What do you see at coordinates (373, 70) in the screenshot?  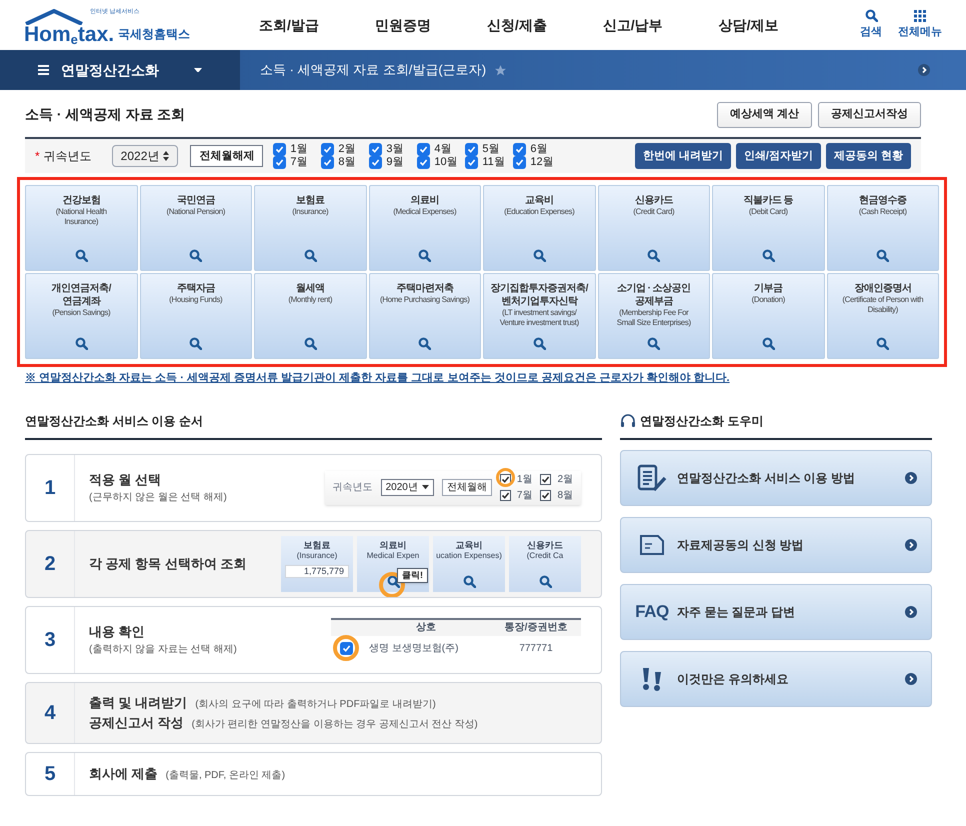 I see `breadcrumb: 소득 · 세액공제 자료 조회/발급(근로자)` at bounding box center [373, 70].